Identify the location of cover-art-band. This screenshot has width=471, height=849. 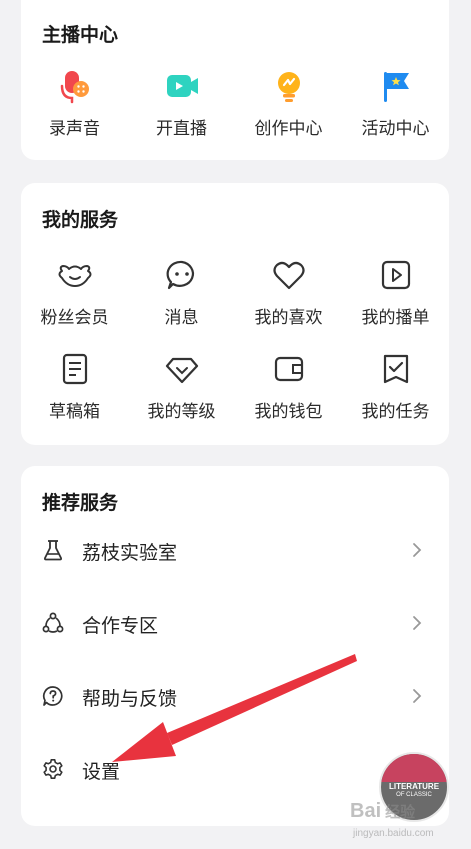
(414, 768).